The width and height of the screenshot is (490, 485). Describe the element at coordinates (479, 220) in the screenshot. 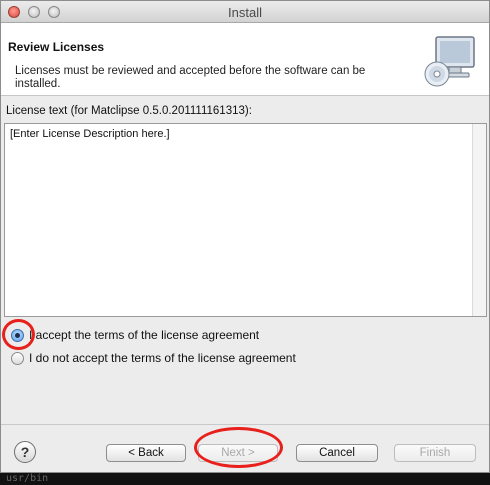

I see `license-scrollbar` at that location.